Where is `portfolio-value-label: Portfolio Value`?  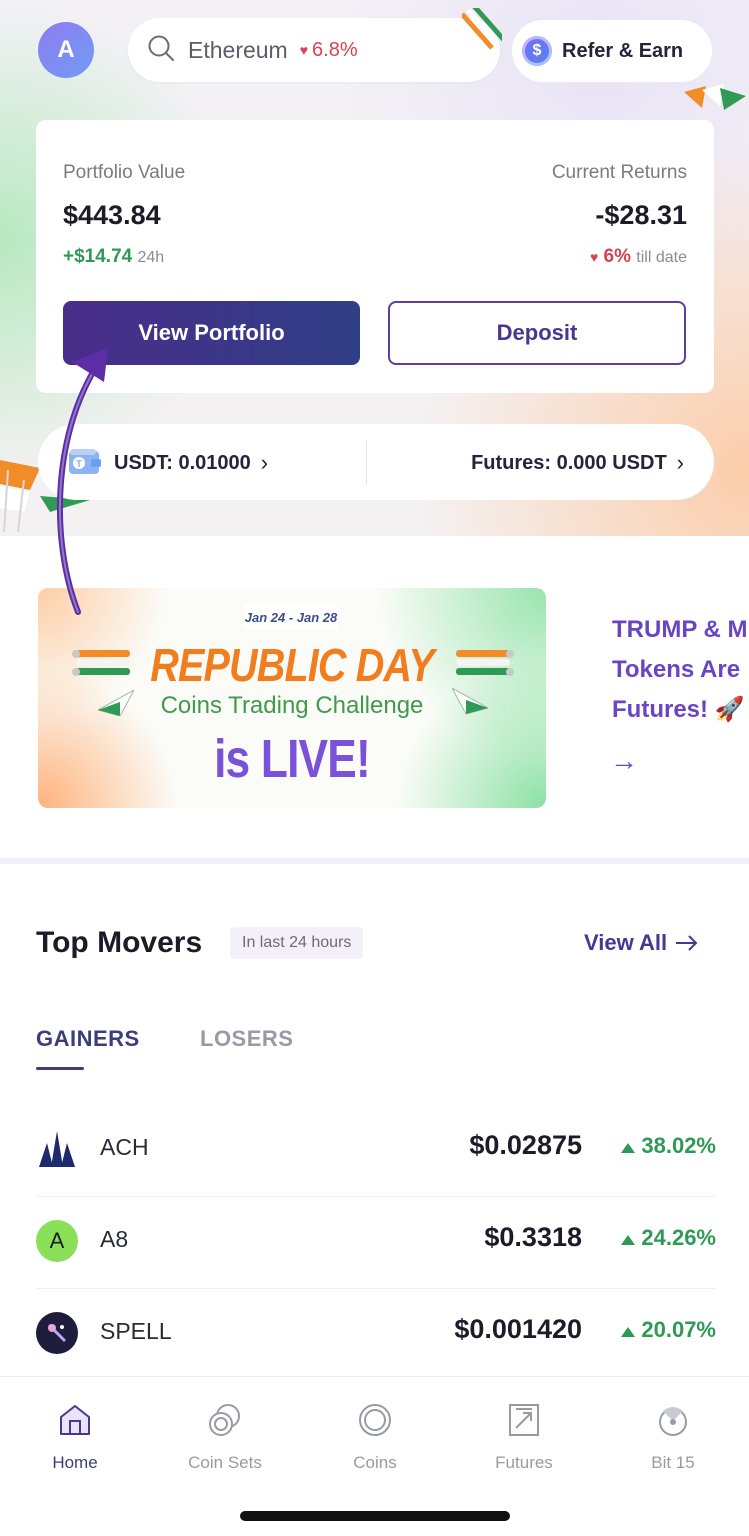
portfolio-value-label: Portfolio Value is located at coordinates (124, 172).